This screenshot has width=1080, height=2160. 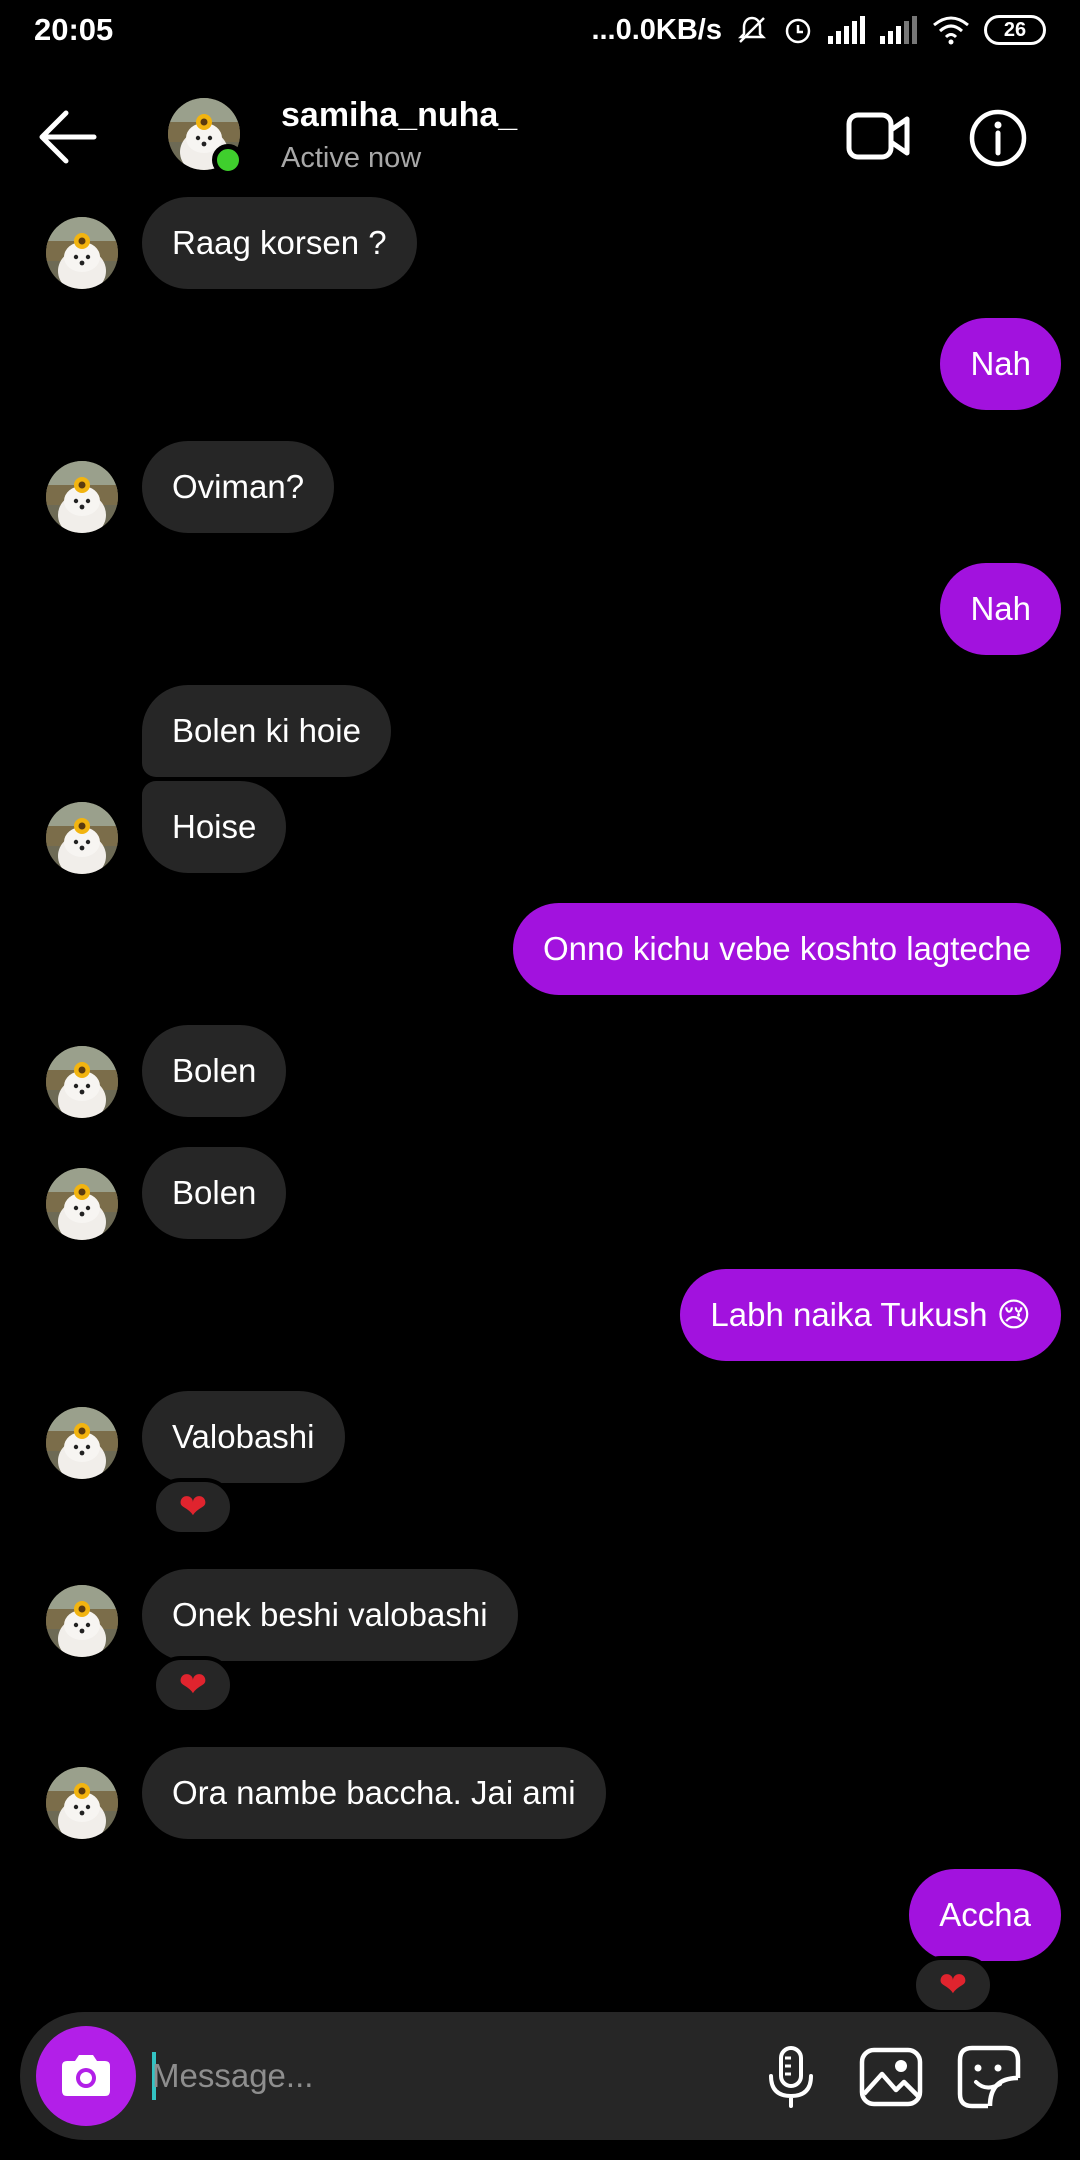 What do you see at coordinates (243, 1437) in the screenshot?
I see `incoming-message: Valobashi` at bounding box center [243, 1437].